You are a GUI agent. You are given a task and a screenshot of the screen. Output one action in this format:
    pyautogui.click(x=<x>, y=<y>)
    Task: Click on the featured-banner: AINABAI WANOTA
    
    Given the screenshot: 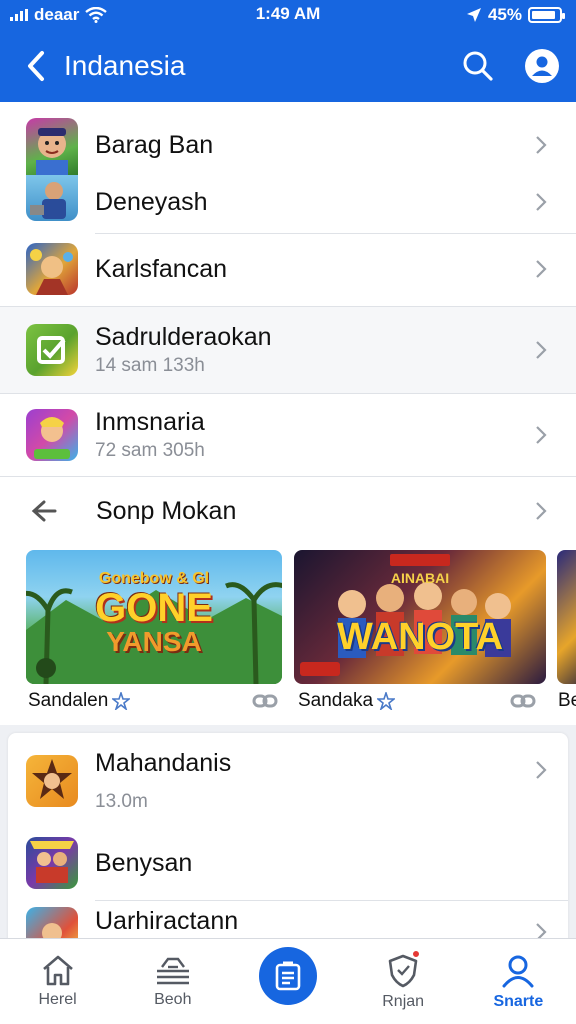 What is the action you would take?
    pyautogui.click(x=420, y=617)
    